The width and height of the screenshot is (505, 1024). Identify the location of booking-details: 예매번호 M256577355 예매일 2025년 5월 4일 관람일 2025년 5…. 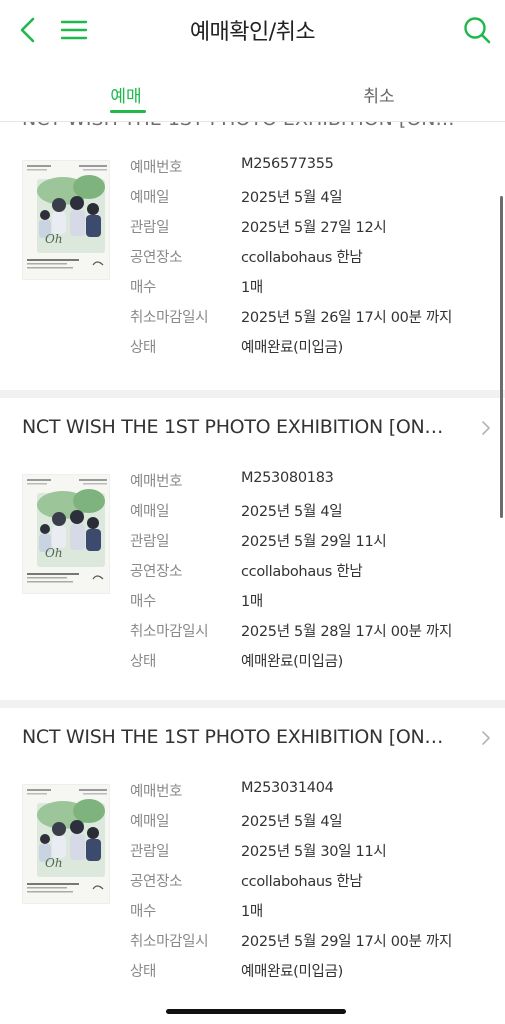
(310, 255).